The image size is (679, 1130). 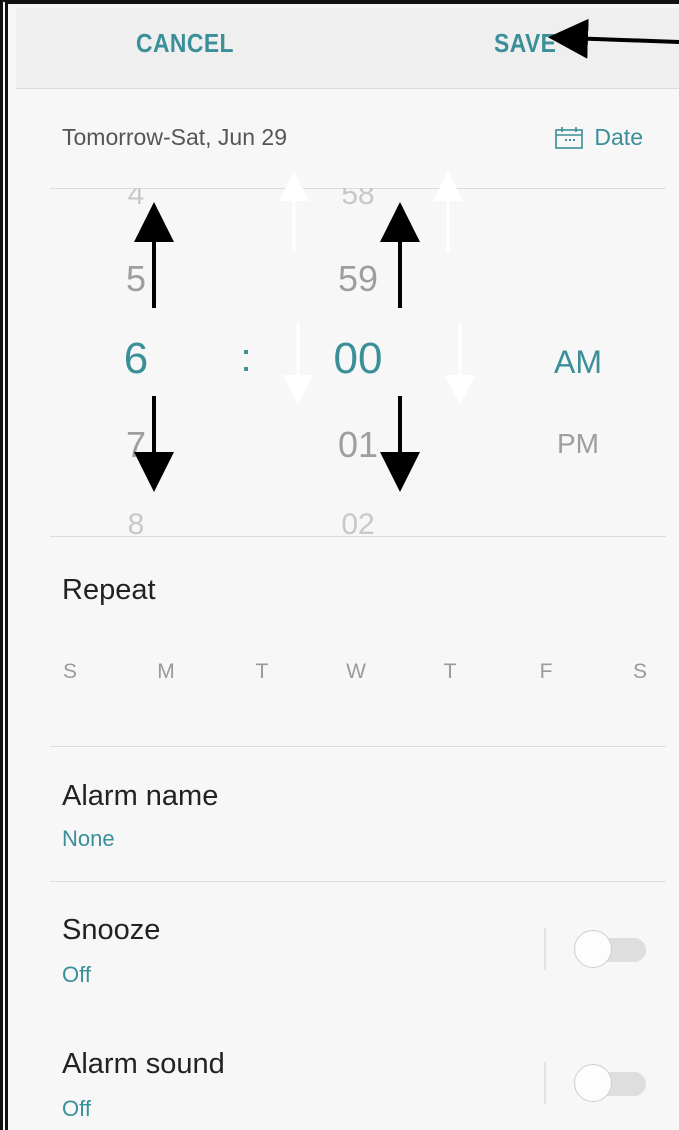 I want to click on date-button-label: Date, so click(x=618, y=137).